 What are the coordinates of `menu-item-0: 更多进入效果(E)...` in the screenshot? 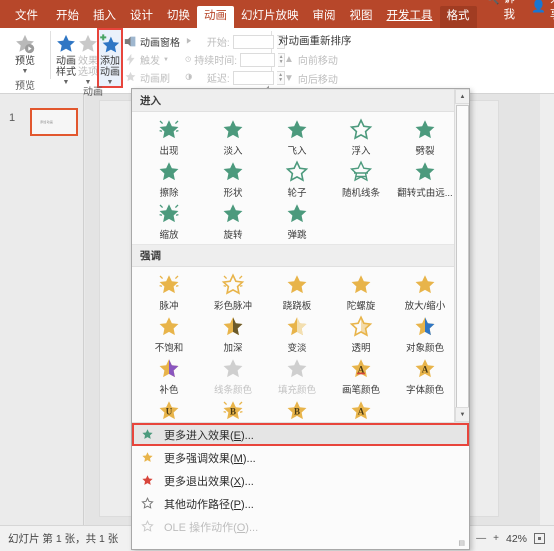 It's located at (300, 434).